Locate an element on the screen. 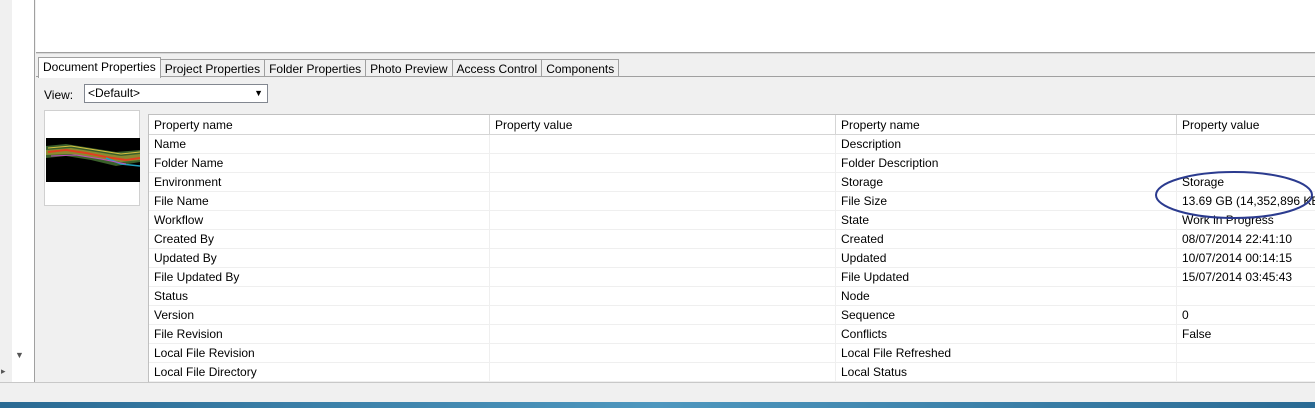  splitter is located at coordinates (675, 53).